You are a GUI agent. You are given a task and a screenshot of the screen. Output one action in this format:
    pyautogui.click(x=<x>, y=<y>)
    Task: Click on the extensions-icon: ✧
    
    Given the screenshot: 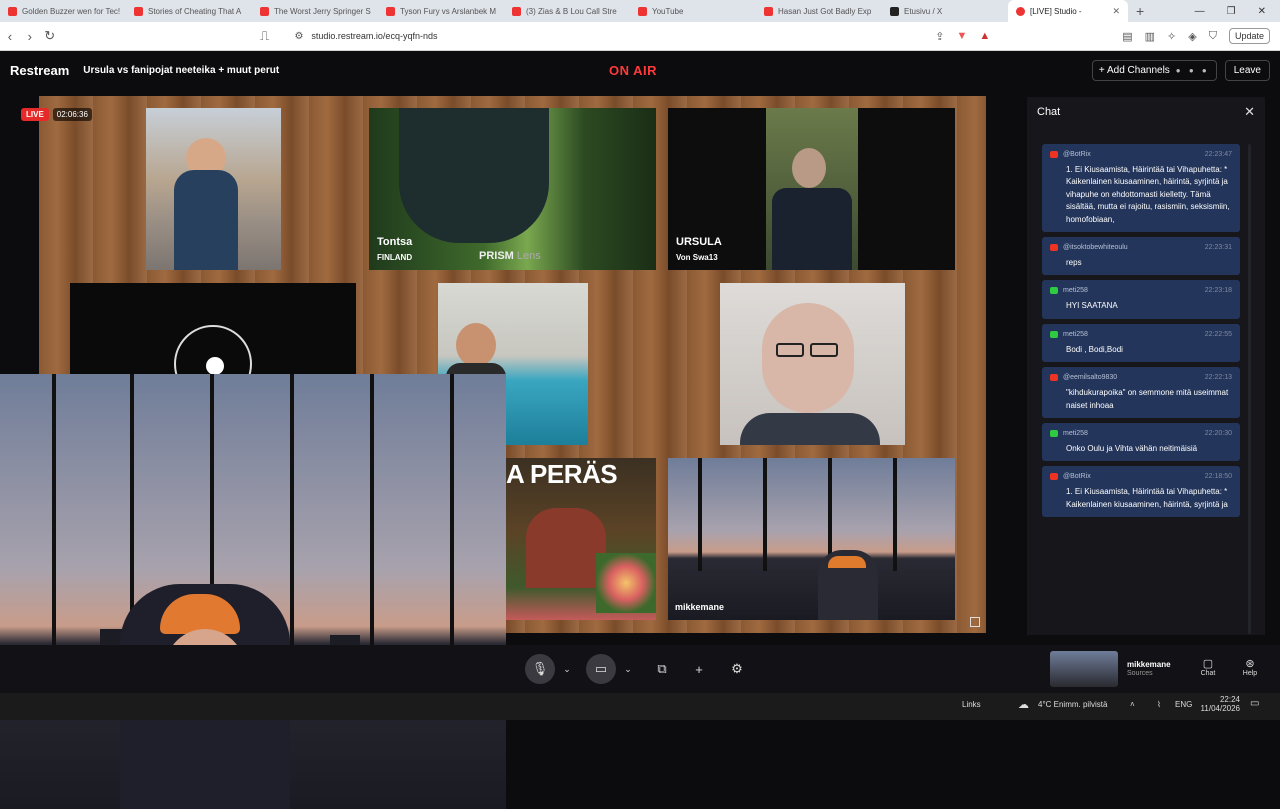 What is the action you would take?
    pyautogui.click(x=1171, y=36)
    